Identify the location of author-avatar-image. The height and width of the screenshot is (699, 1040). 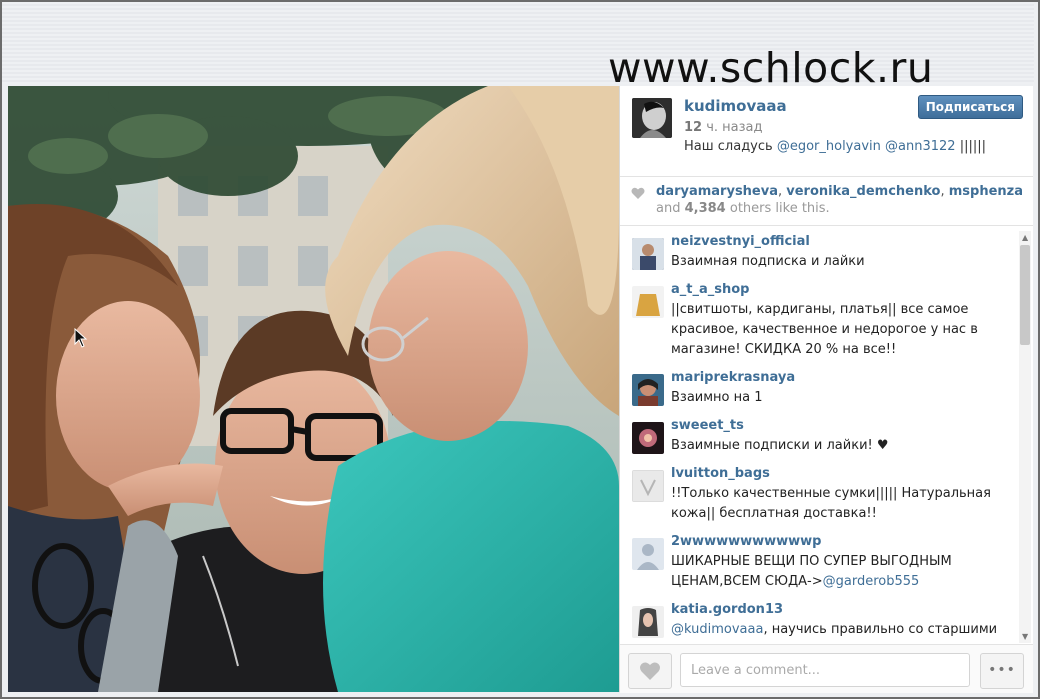
(652, 118).